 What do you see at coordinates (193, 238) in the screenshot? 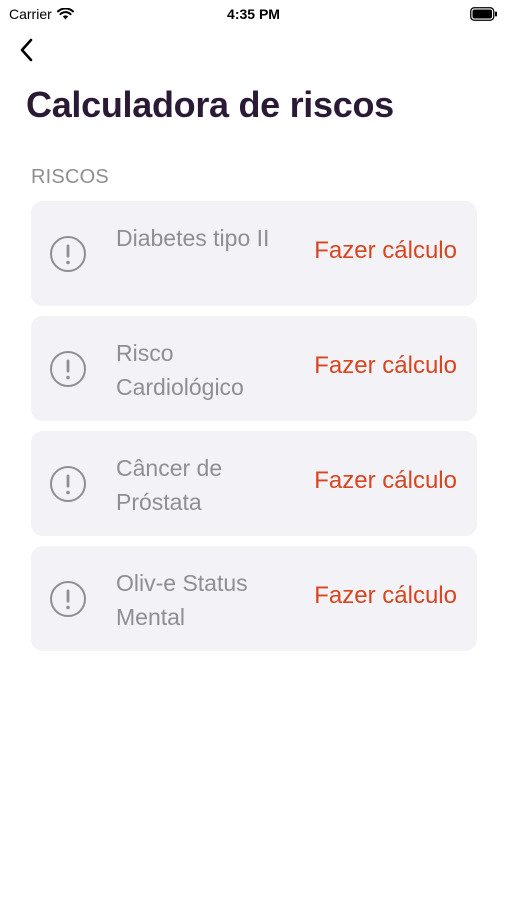
I see `risk-label: Diabetes tipo II` at bounding box center [193, 238].